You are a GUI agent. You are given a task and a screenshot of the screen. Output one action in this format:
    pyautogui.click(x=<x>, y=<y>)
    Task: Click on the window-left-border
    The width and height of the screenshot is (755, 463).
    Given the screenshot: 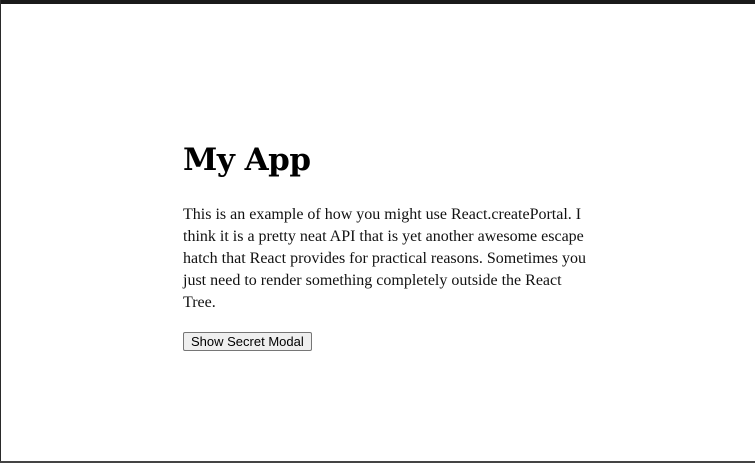 What is the action you would take?
    pyautogui.click(x=0, y=231)
    